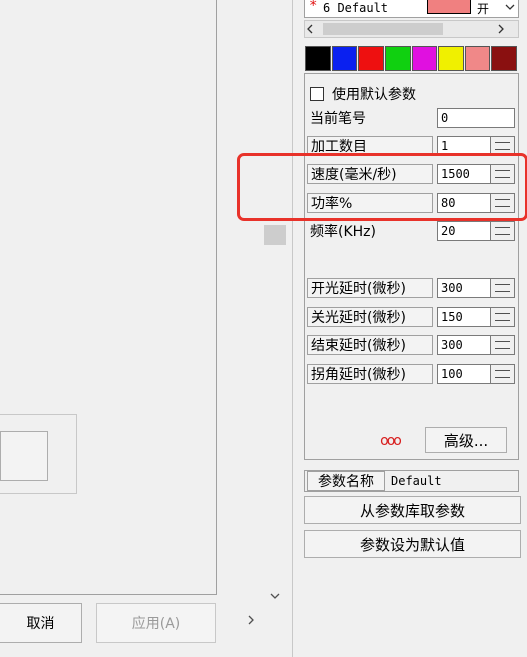 The width and height of the screenshot is (527, 657). I want to click on left-action-button, so click(24, 456).